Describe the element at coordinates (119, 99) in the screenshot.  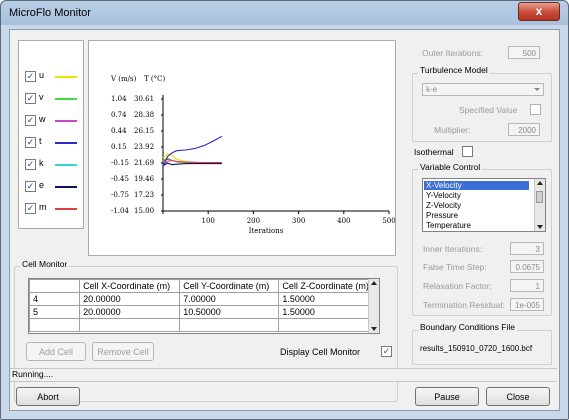
I see `y-tick-label-velocity: 1.04` at that location.